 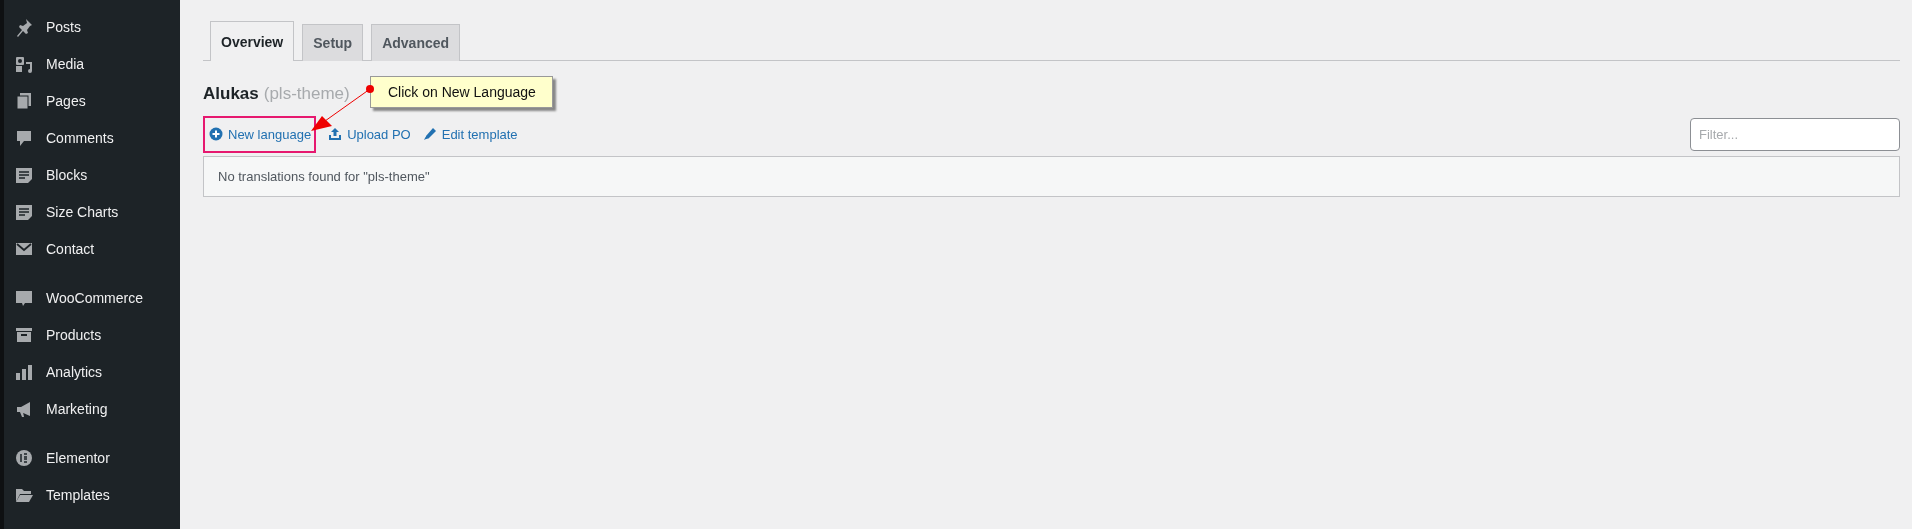 What do you see at coordinates (92, 63) in the screenshot?
I see `sidebar-item: Media` at bounding box center [92, 63].